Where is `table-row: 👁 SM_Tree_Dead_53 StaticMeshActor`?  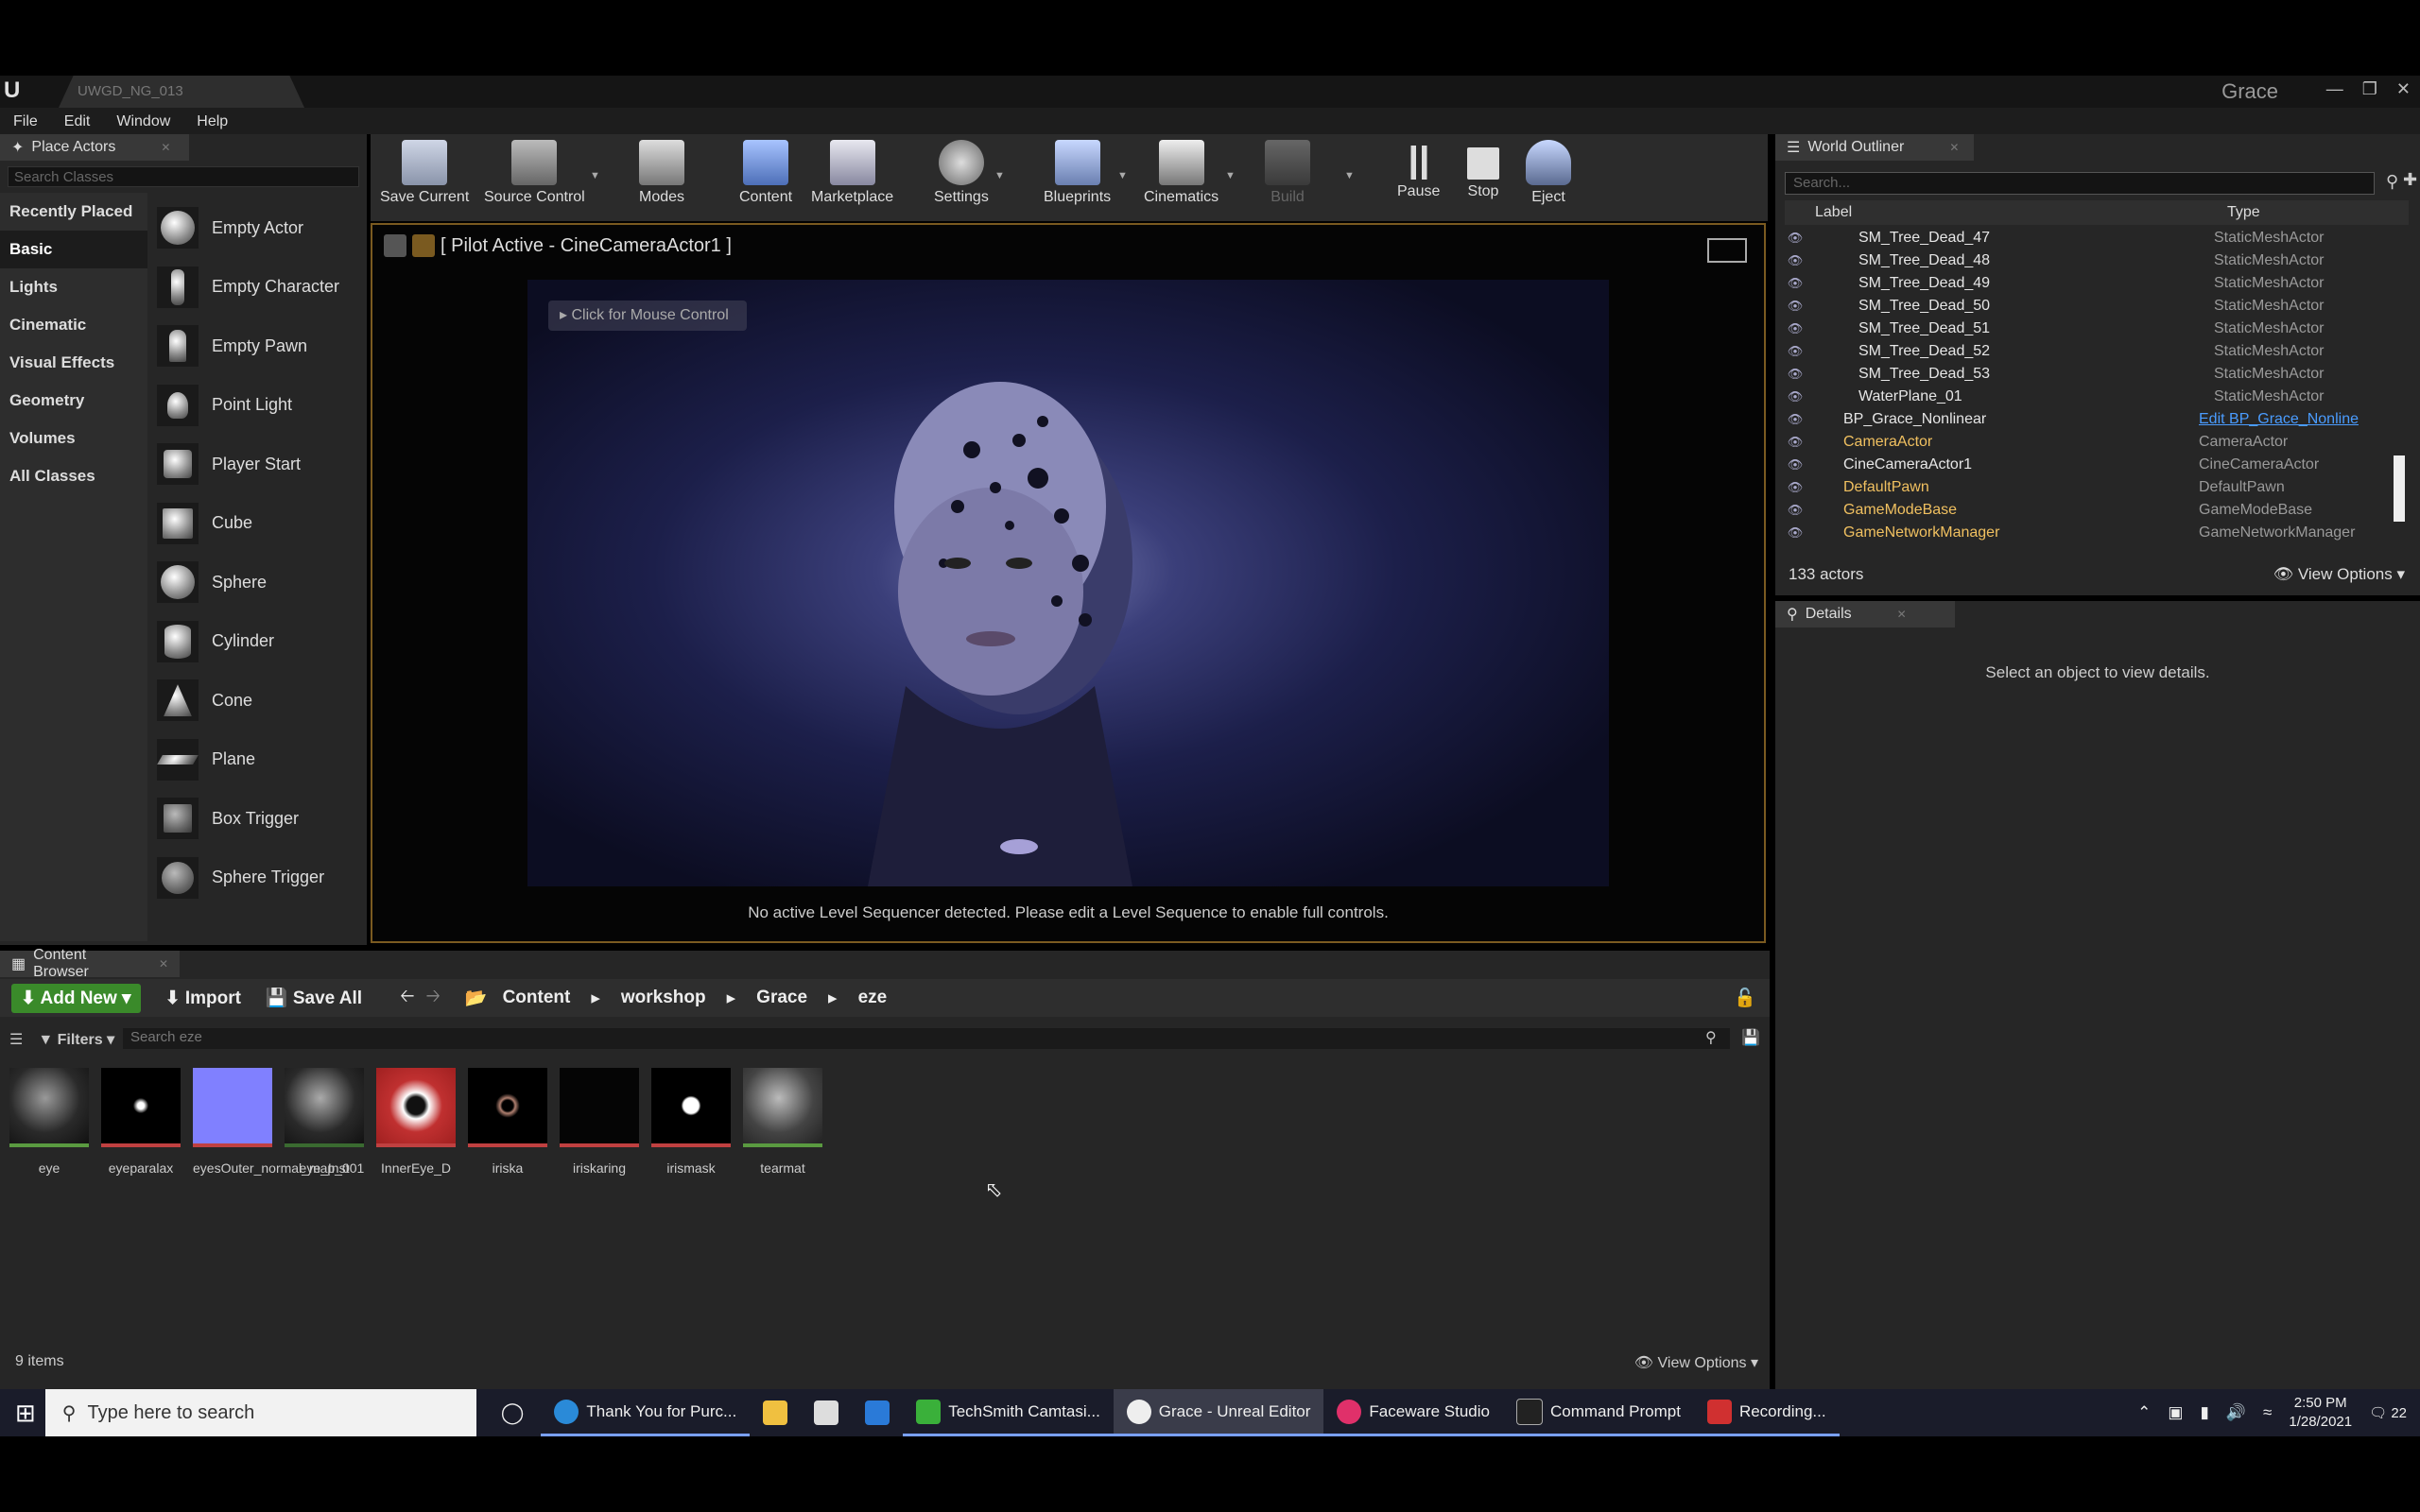 table-row: 👁 SM_Tree_Dead_53 StaticMeshActor is located at coordinates (2097, 374).